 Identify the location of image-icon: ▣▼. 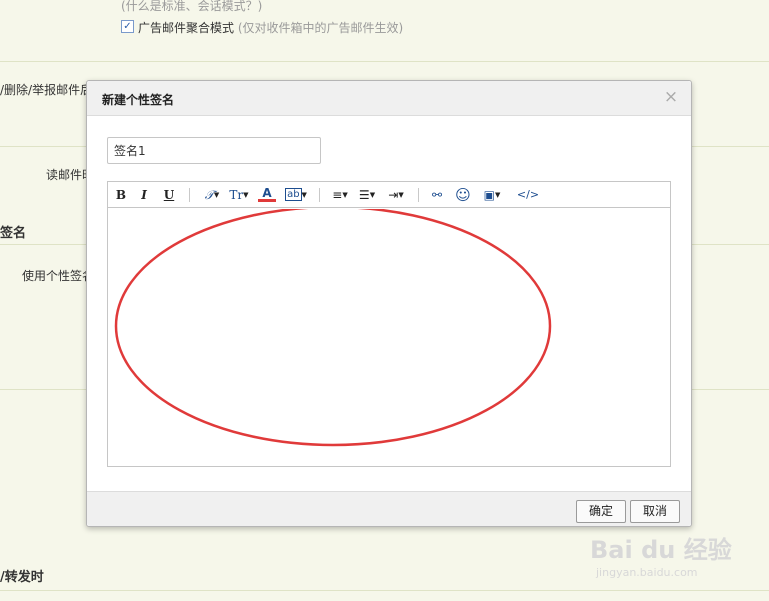
(492, 195).